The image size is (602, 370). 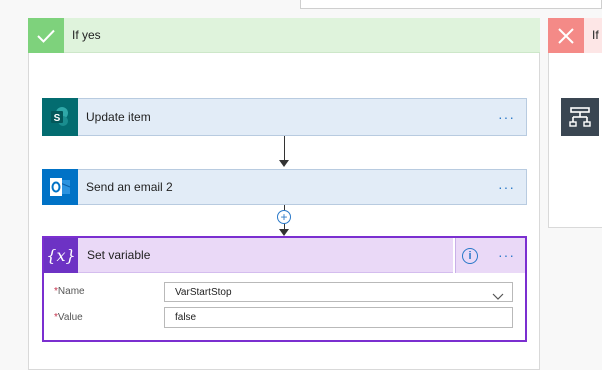 I want to click on send-email-menu-button: ···, so click(x=506, y=187).